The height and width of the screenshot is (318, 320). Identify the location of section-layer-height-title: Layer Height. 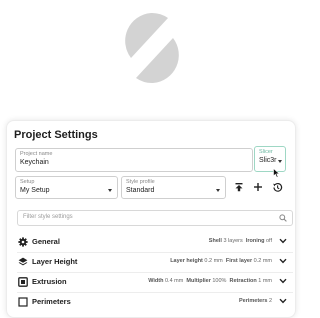
(55, 261).